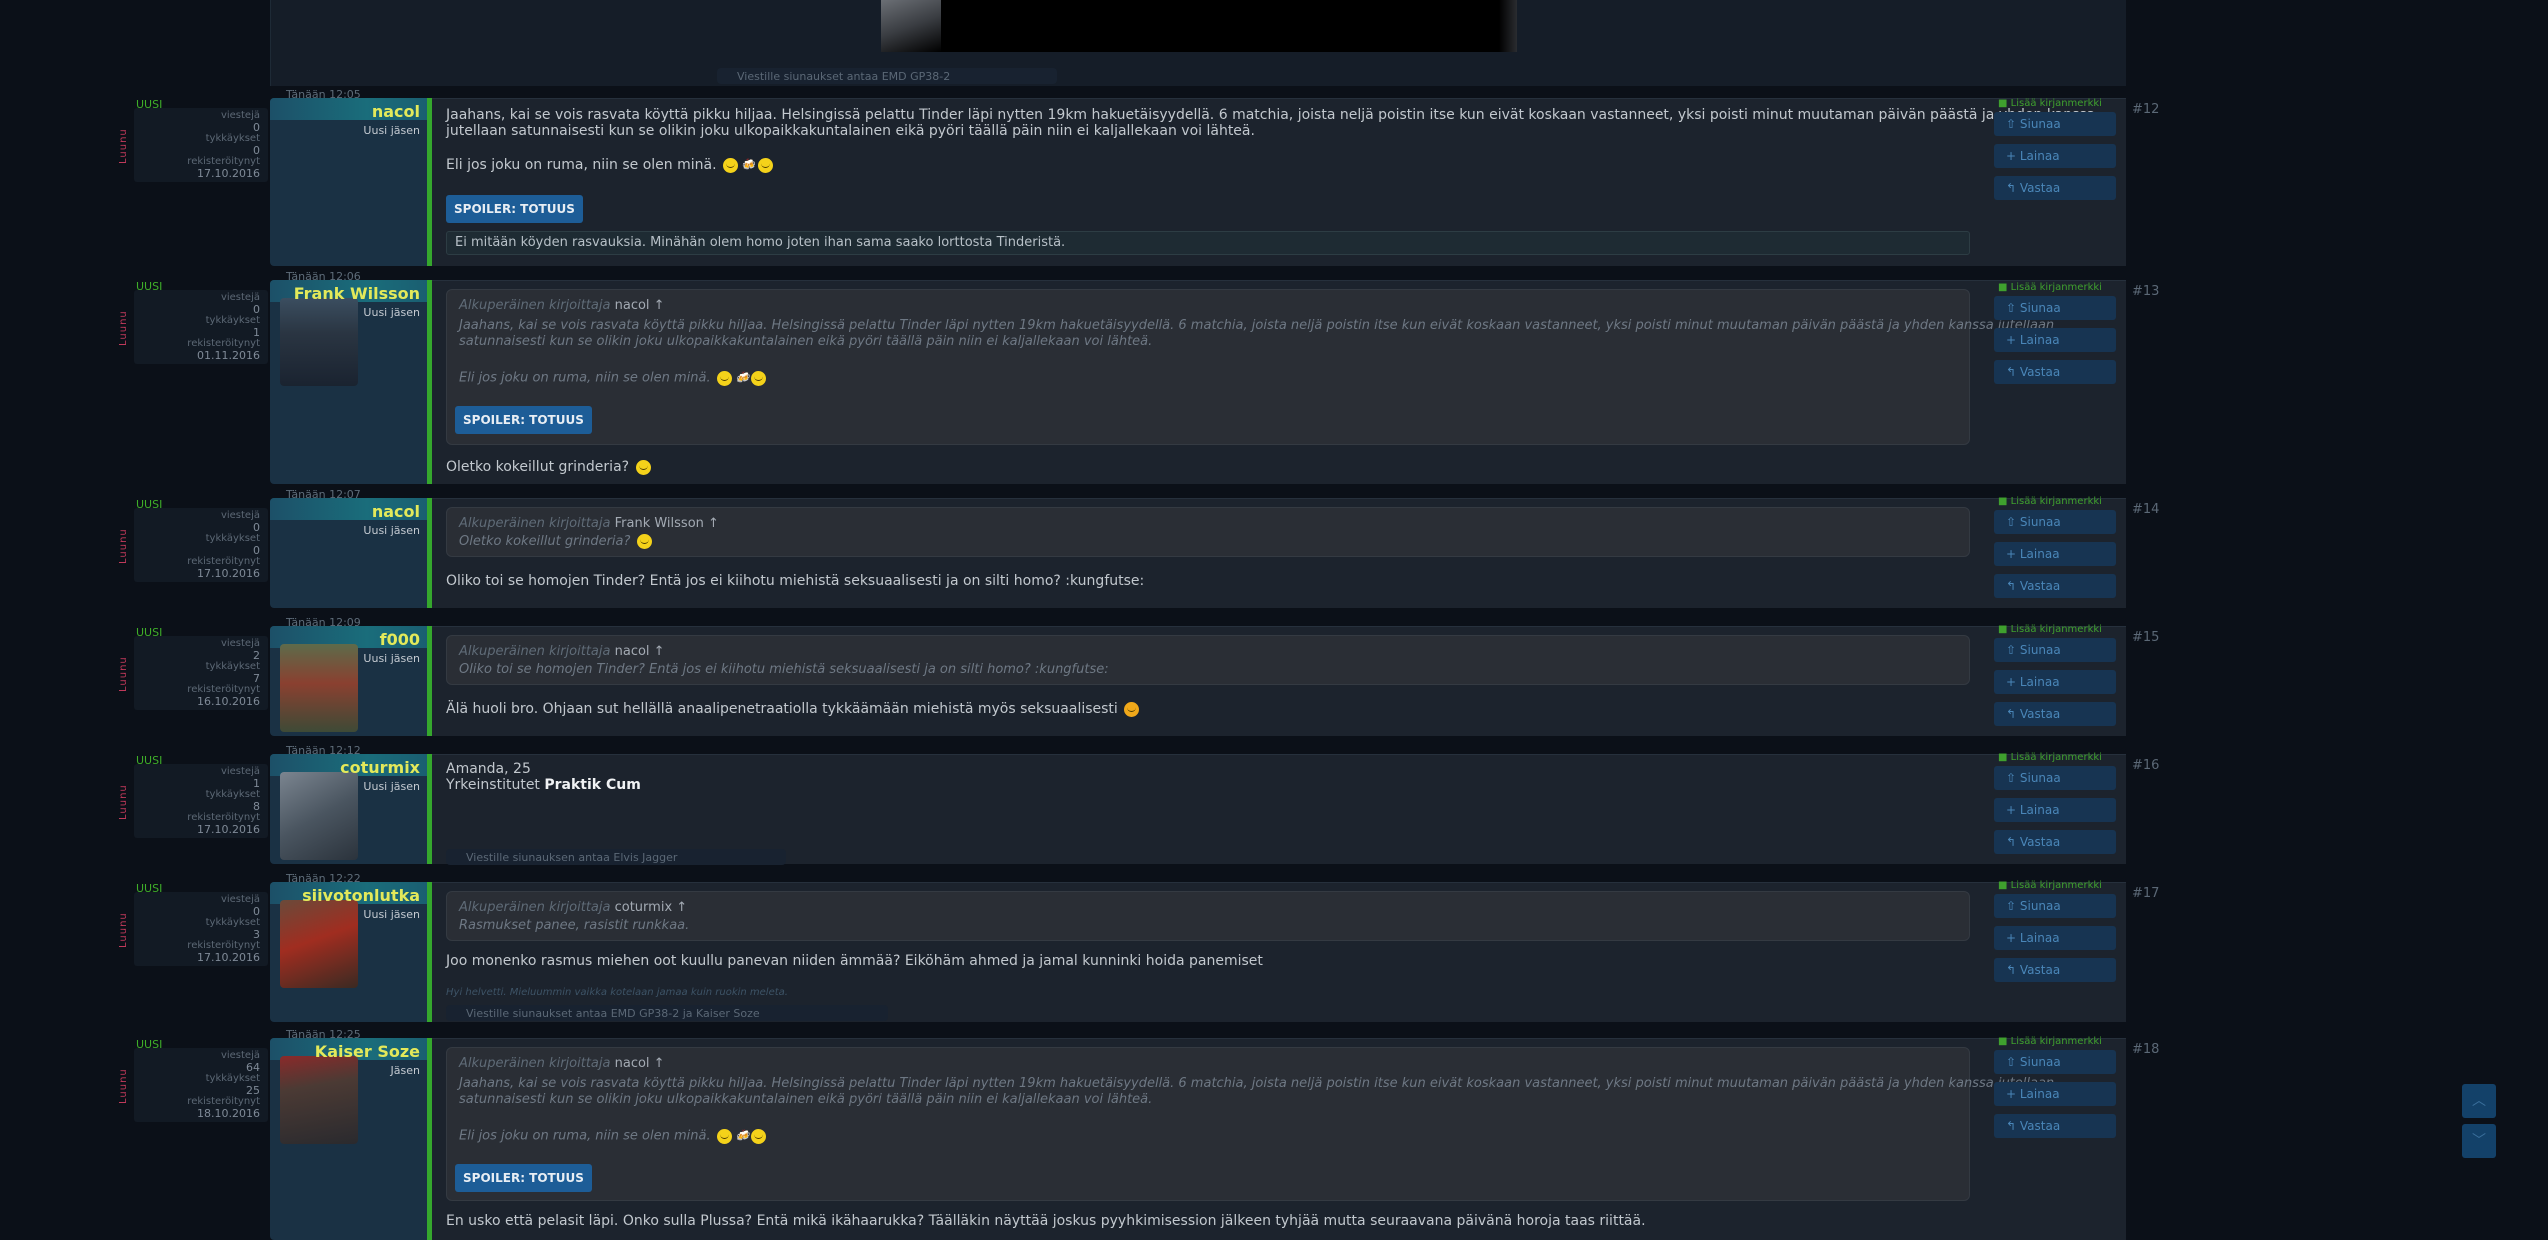 The height and width of the screenshot is (1240, 2548). Describe the element at coordinates (357, 293) in the screenshot. I see `username: Frank Wilsson` at that location.